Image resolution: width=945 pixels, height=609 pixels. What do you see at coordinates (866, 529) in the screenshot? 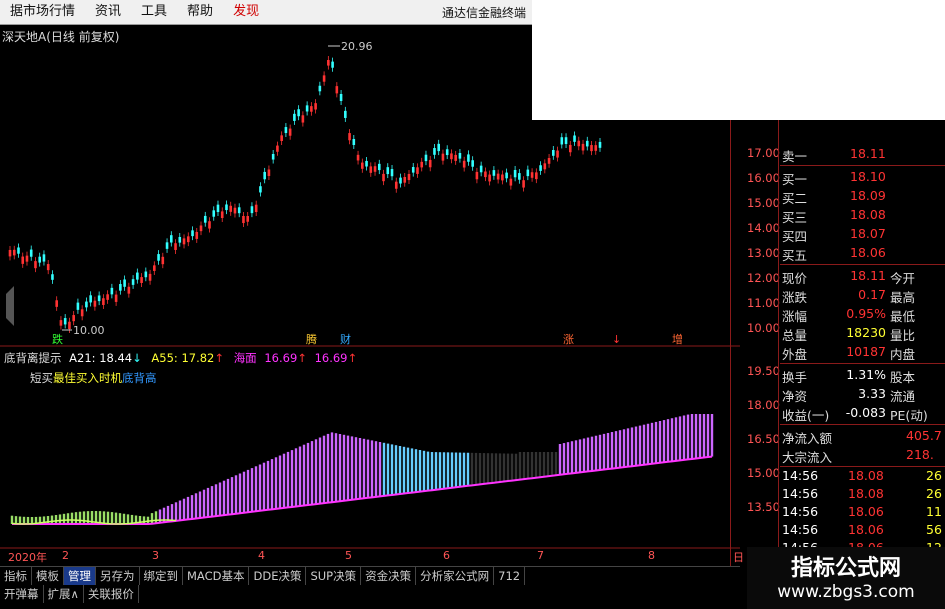
I see `trade-price: 18.06` at bounding box center [866, 529].